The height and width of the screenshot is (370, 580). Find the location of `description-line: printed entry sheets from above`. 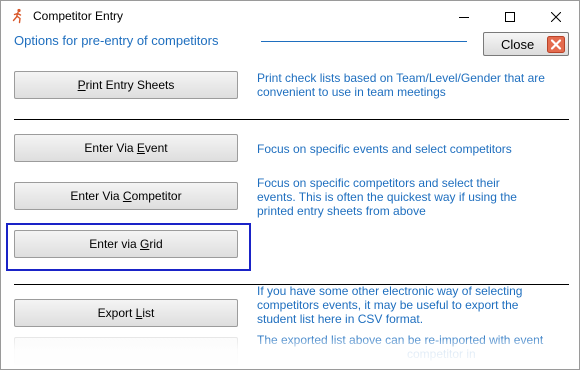

description-line: printed entry sheets from above is located at coordinates (341, 211).